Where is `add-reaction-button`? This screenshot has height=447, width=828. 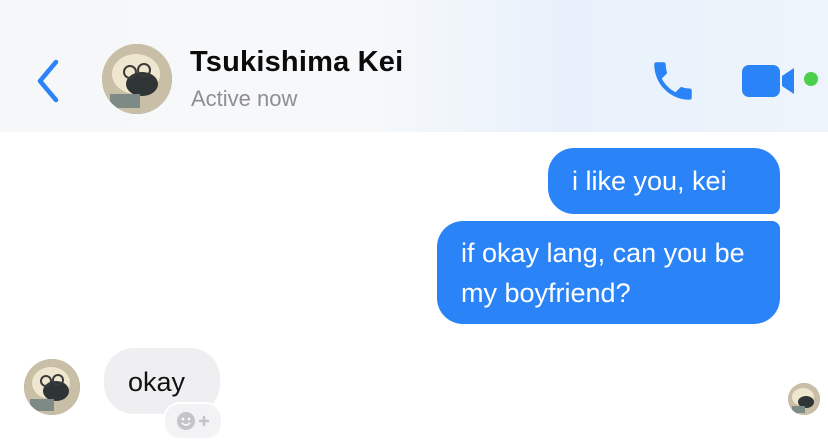 add-reaction-button is located at coordinates (193, 421).